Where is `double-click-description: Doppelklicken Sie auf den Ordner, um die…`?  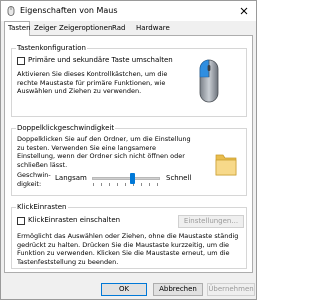 double-click-description: Doppelklicken Sie auf den Ordner, um die… is located at coordinates (104, 152).